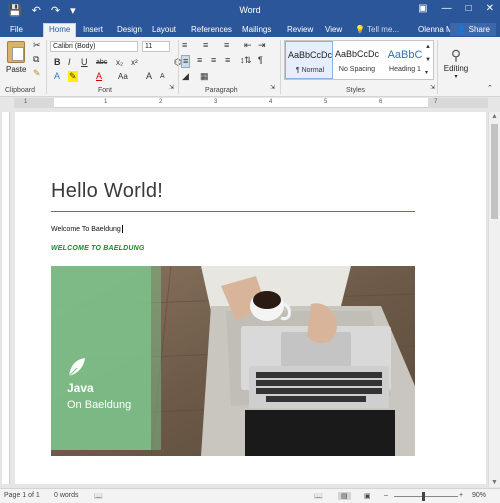  I want to click on decrease-indent-icon: ⇤, so click(248, 45).